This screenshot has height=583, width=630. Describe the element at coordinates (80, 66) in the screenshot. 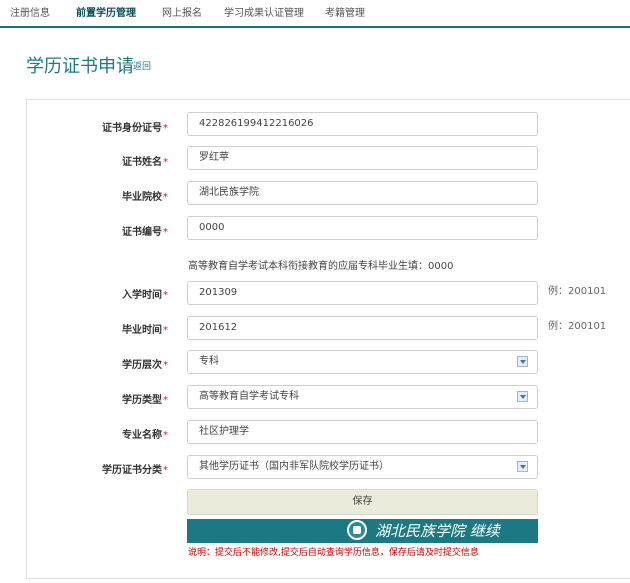

I see `page-title: 学历证书申请` at that location.